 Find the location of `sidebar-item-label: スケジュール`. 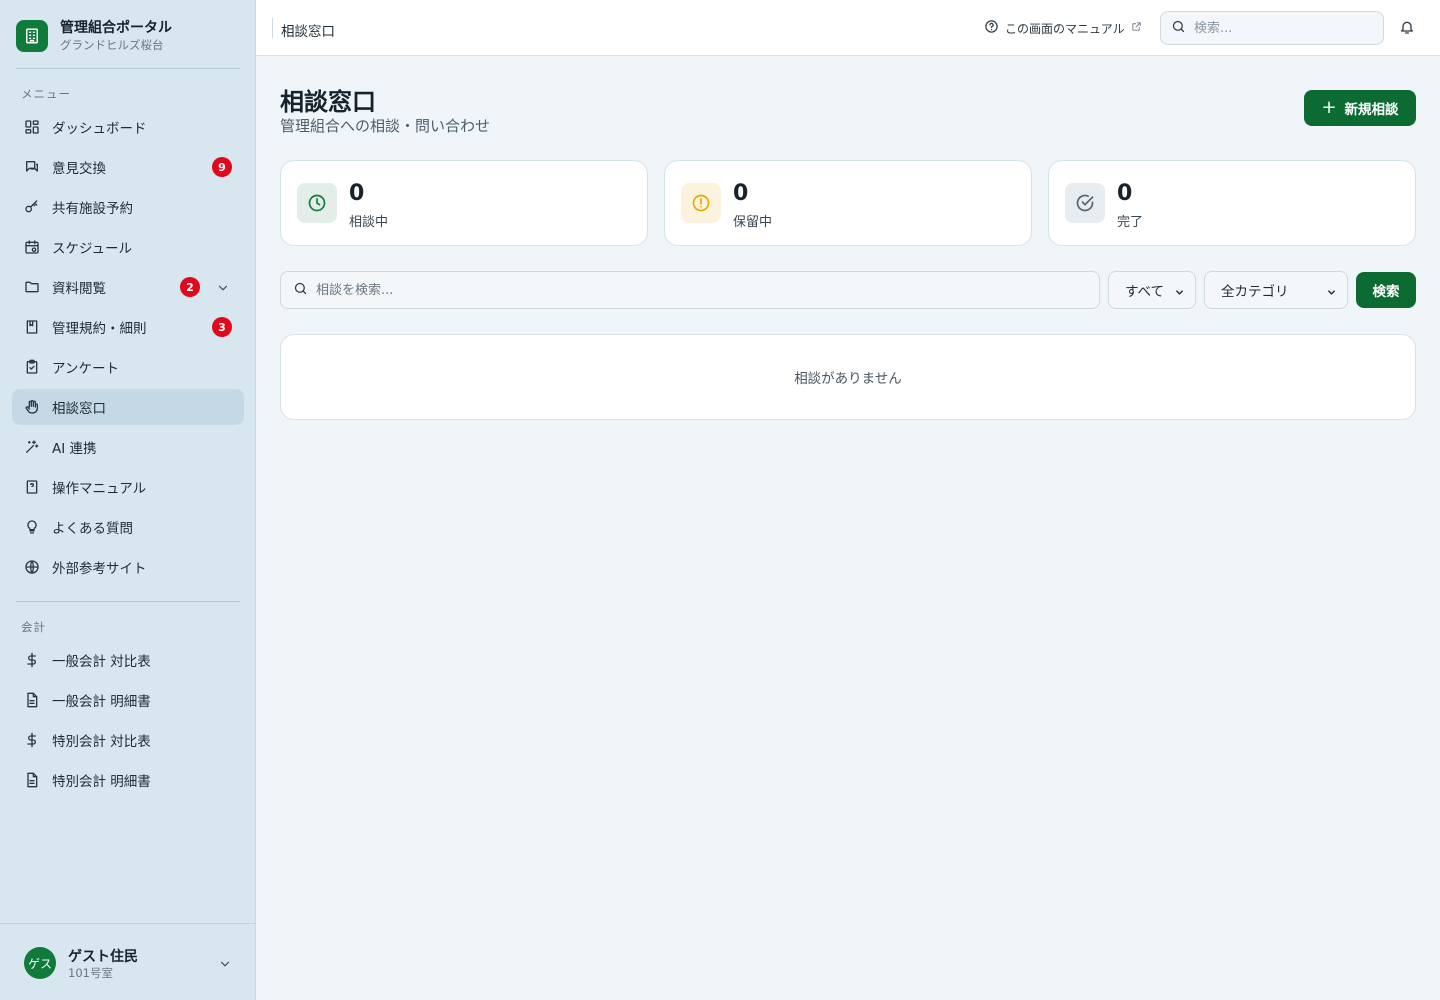

sidebar-item-label: スケジュール is located at coordinates (92, 249).